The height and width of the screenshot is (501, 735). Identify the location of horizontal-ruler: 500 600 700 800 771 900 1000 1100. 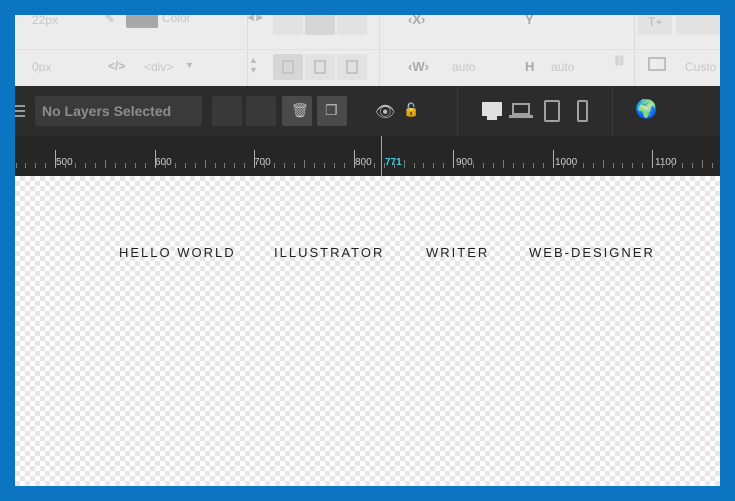
(367, 156).